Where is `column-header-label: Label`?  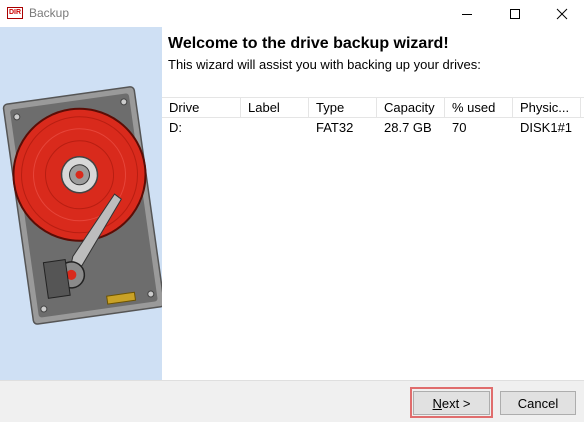
column-header-label: Label is located at coordinates (275, 107).